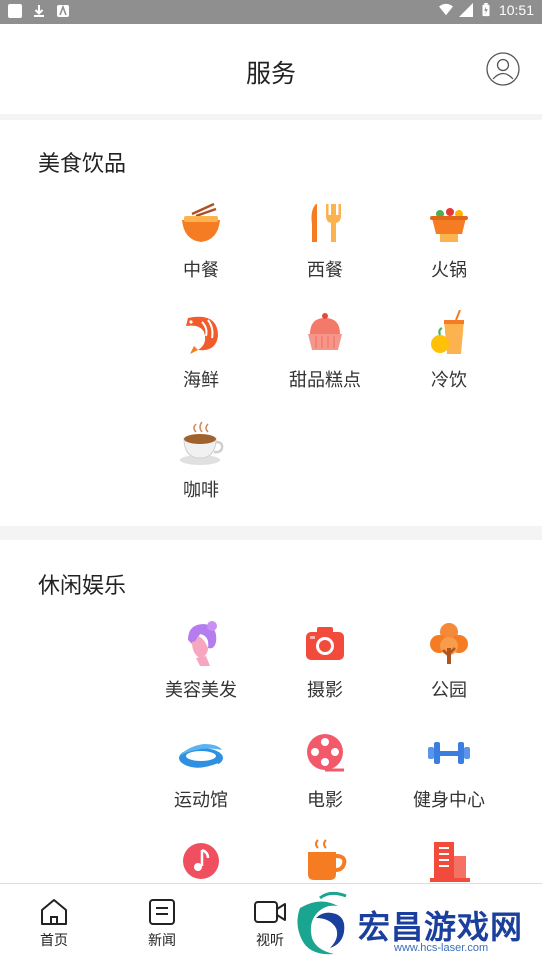  What do you see at coordinates (162, 912) in the screenshot?
I see `news-icon` at bounding box center [162, 912].